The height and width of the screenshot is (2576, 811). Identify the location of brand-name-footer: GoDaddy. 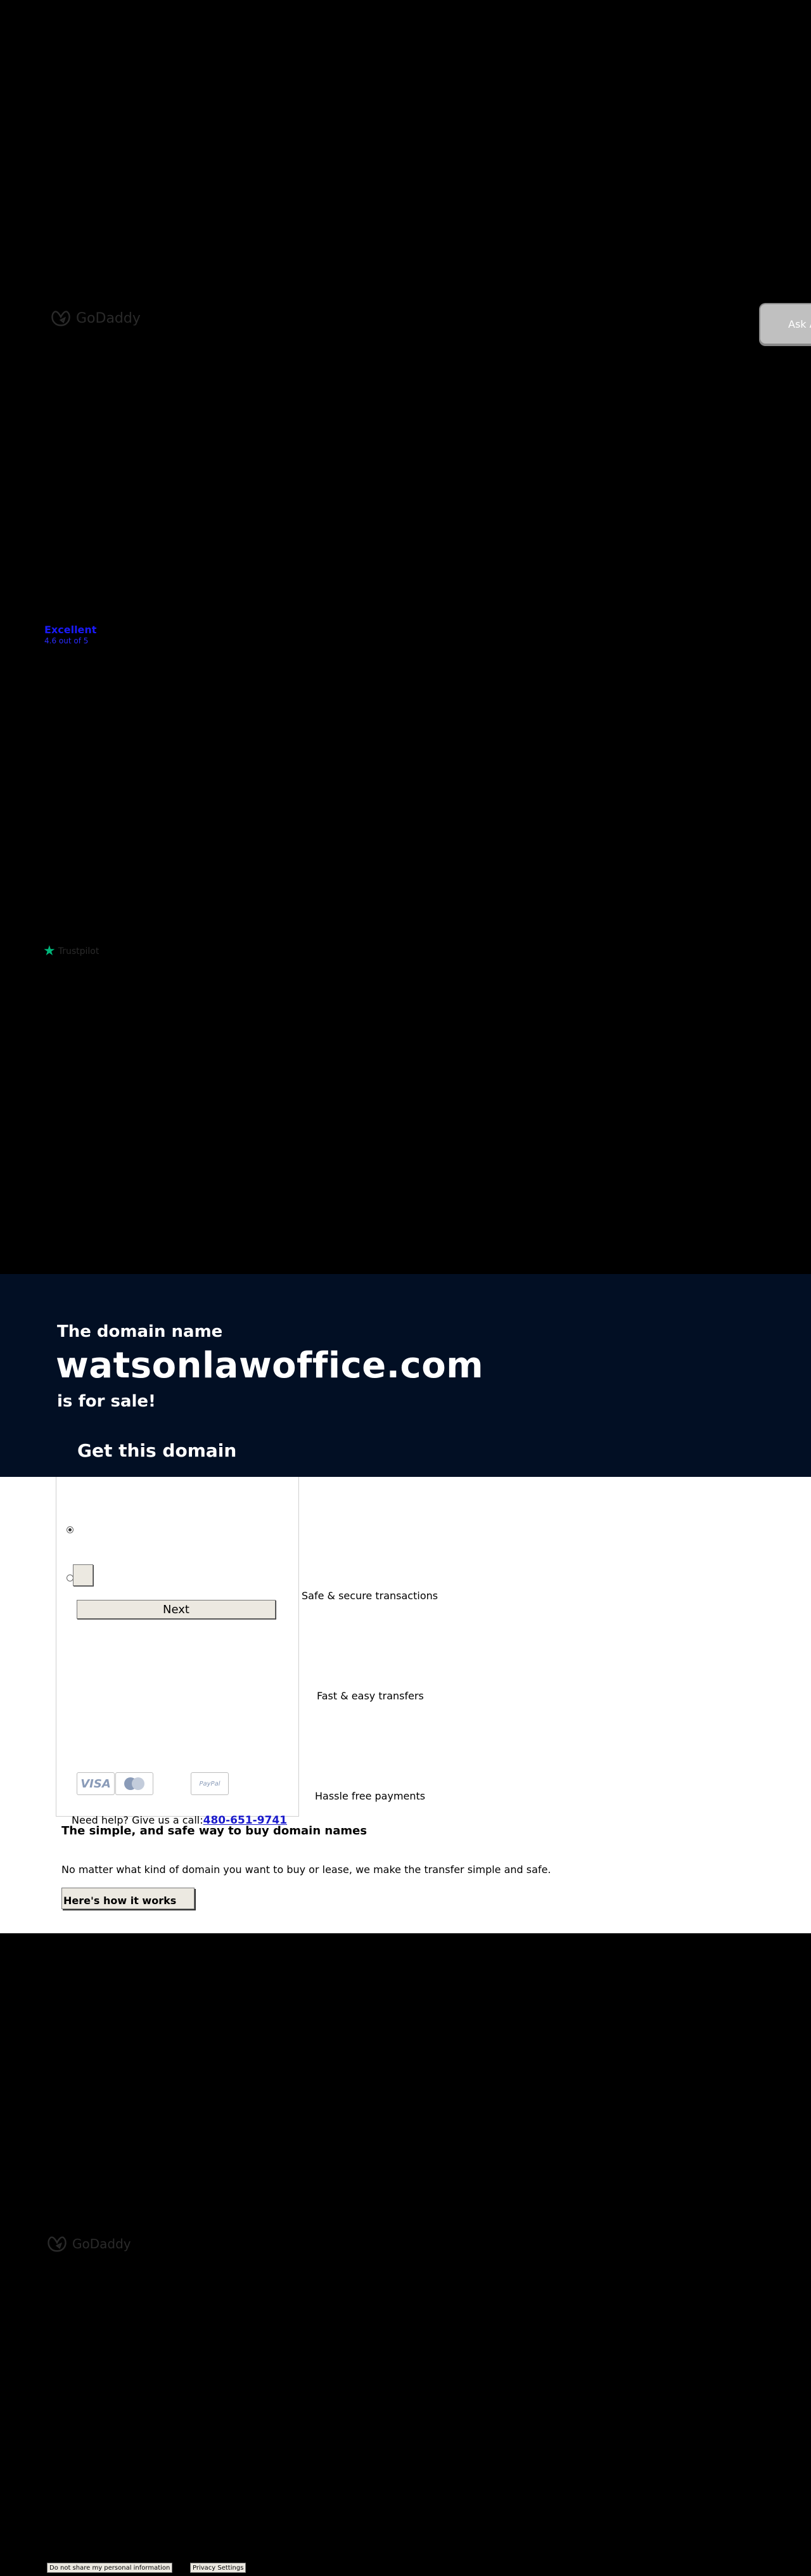
(101, 2243).